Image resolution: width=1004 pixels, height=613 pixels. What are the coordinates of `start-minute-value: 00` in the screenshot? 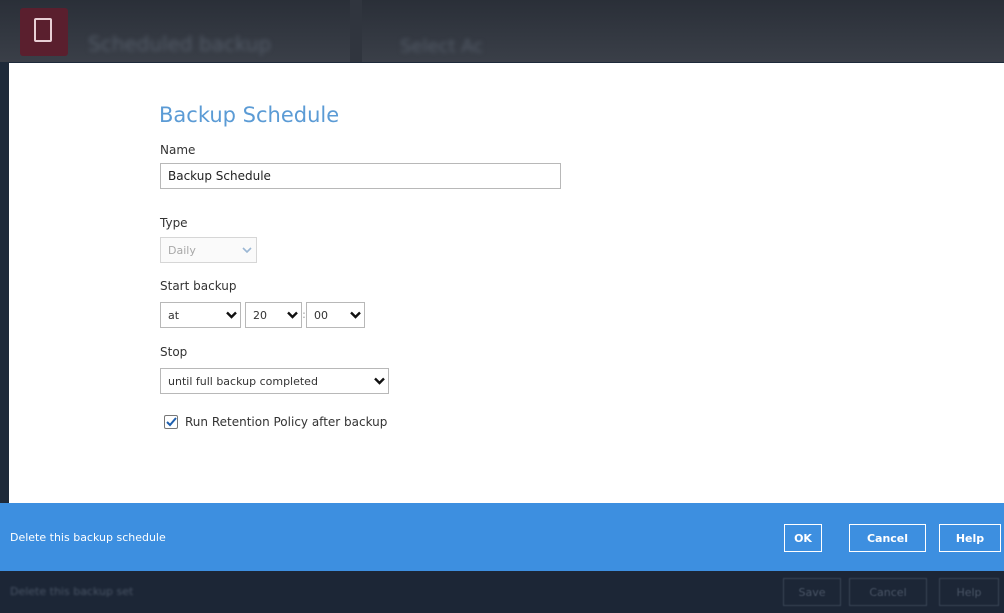 It's located at (321, 315).